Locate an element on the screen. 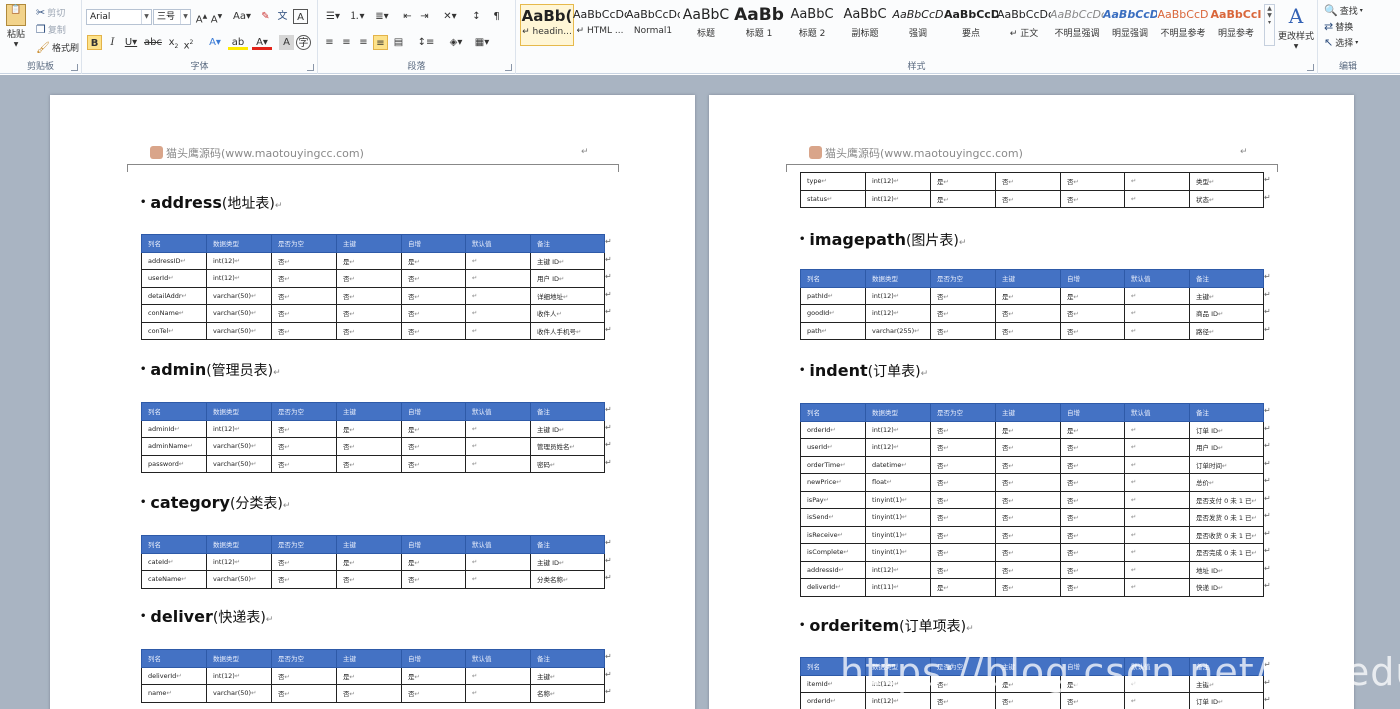 The image size is (1400, 709). table-cell: 用户 ID↵ is located at coordinates (567, 278).